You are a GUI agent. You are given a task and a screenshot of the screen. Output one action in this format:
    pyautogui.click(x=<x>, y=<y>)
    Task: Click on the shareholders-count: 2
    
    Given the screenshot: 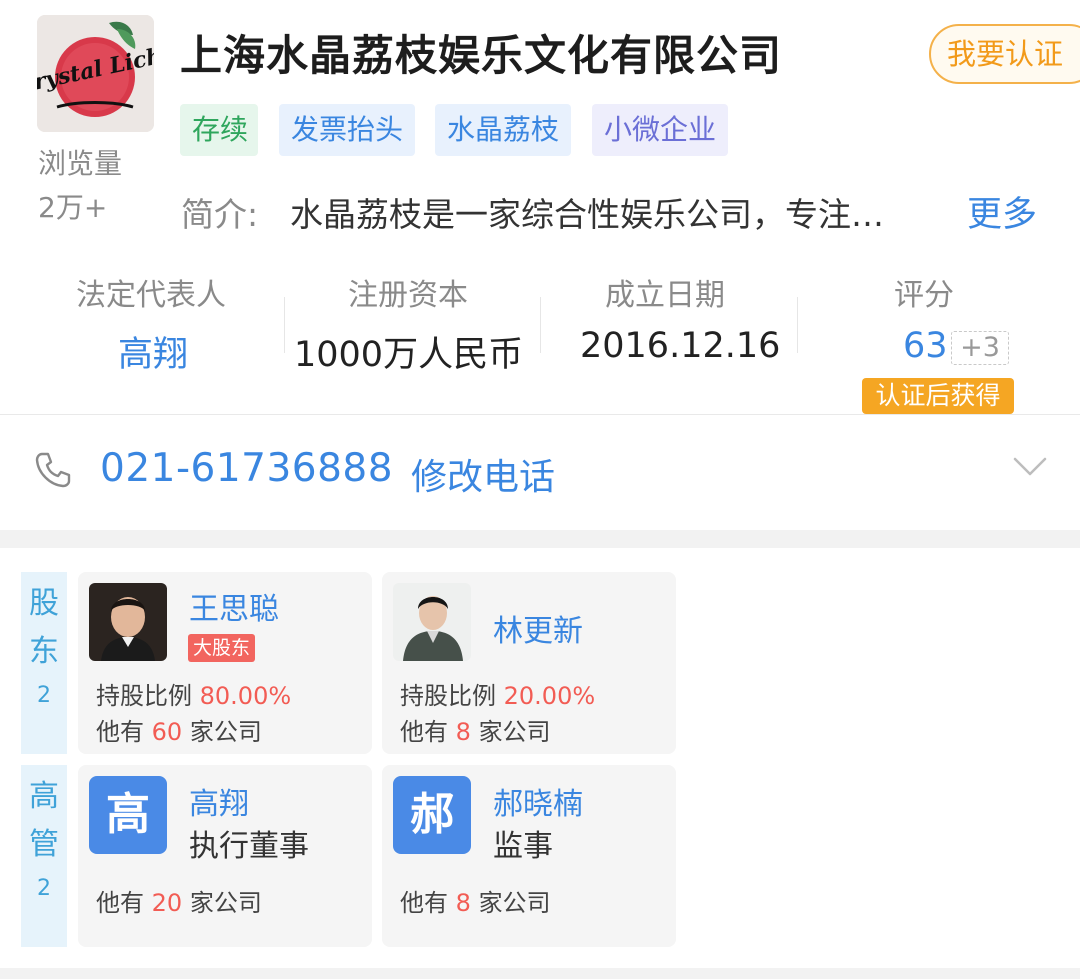 What is the action you would take?
    pyautogui.click(x=44, y=695)
    